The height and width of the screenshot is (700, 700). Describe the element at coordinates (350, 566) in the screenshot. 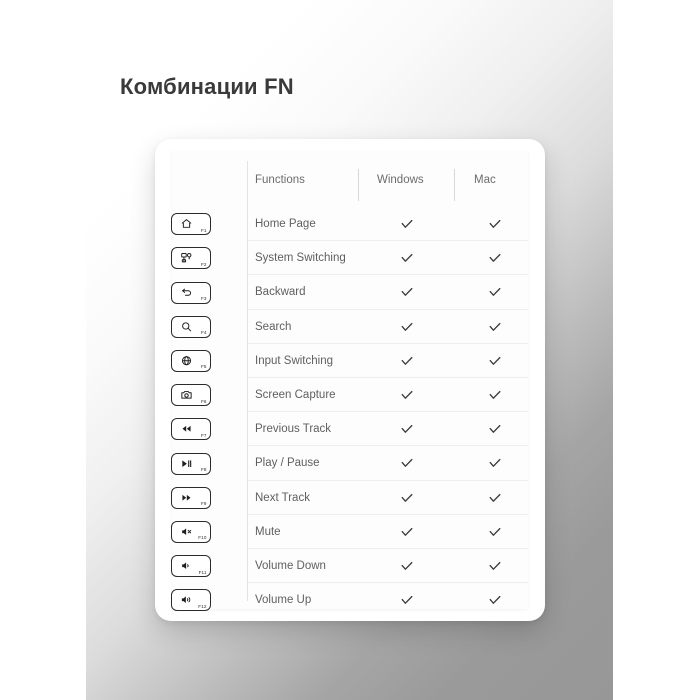

I see `table-row: Volume Down` at that location.